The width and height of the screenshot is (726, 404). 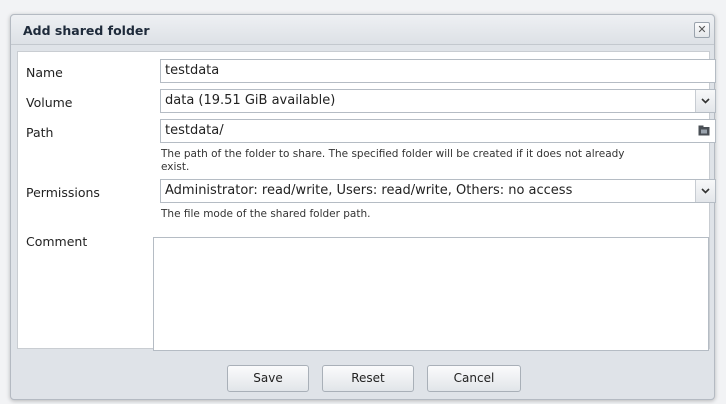 I want to click on cancel-button: Cancel, so click(x=474, y=378).